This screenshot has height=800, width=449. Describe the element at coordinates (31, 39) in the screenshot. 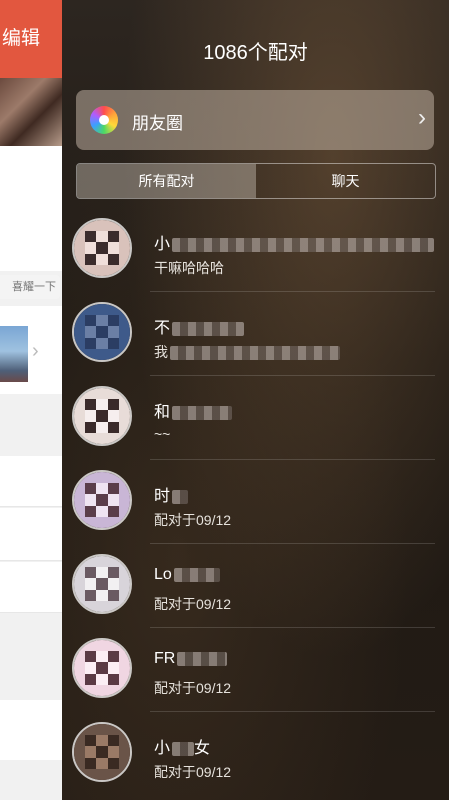

I see `background-edit-button: 编辑` at that location.